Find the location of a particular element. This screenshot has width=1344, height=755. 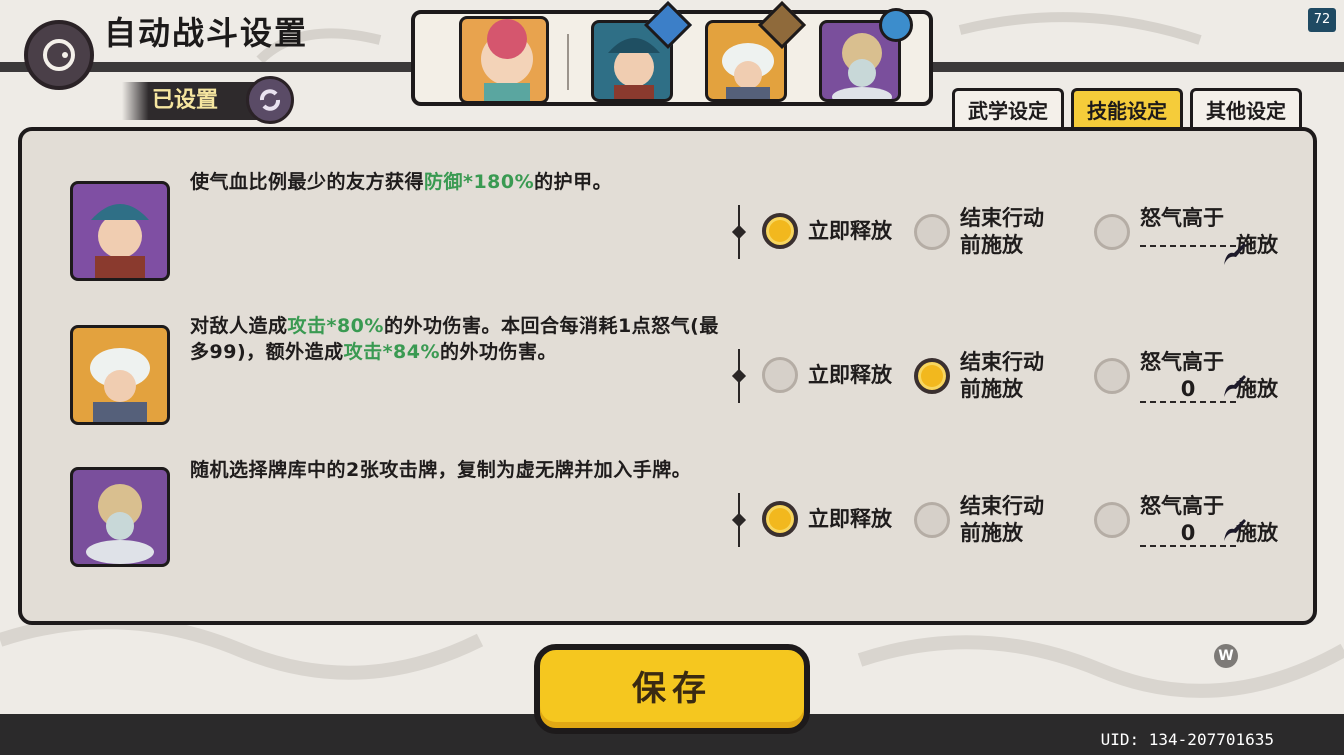

skill-portrait-heal is located at coordinates (120, 517).